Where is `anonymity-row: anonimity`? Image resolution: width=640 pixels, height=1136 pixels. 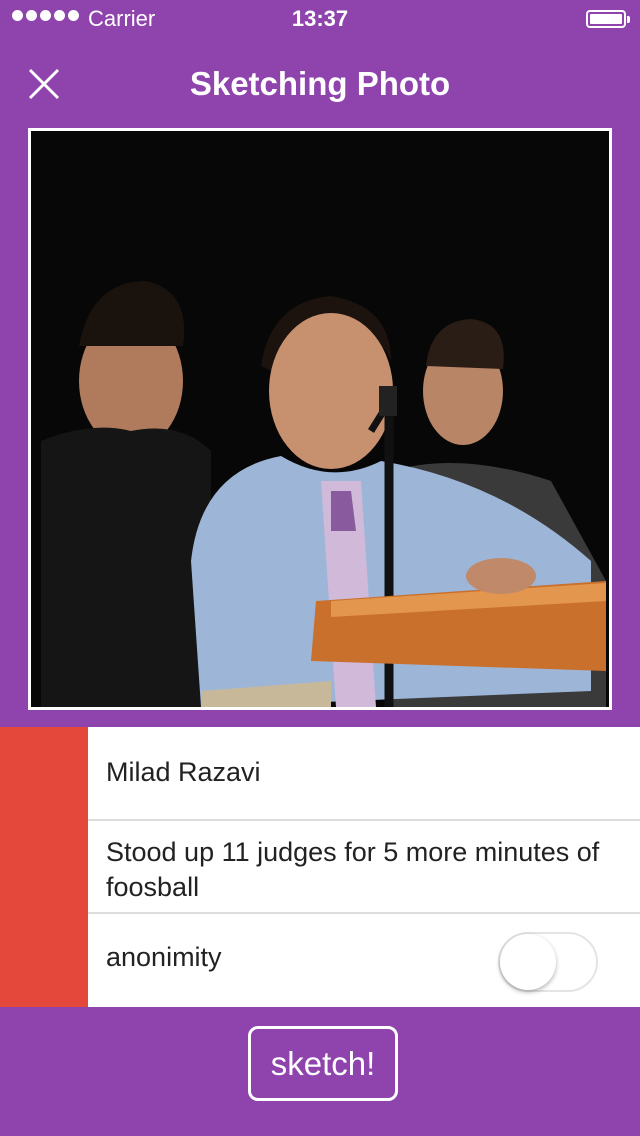
anonymity-row: anonimity is located at coordinates (364, 960).